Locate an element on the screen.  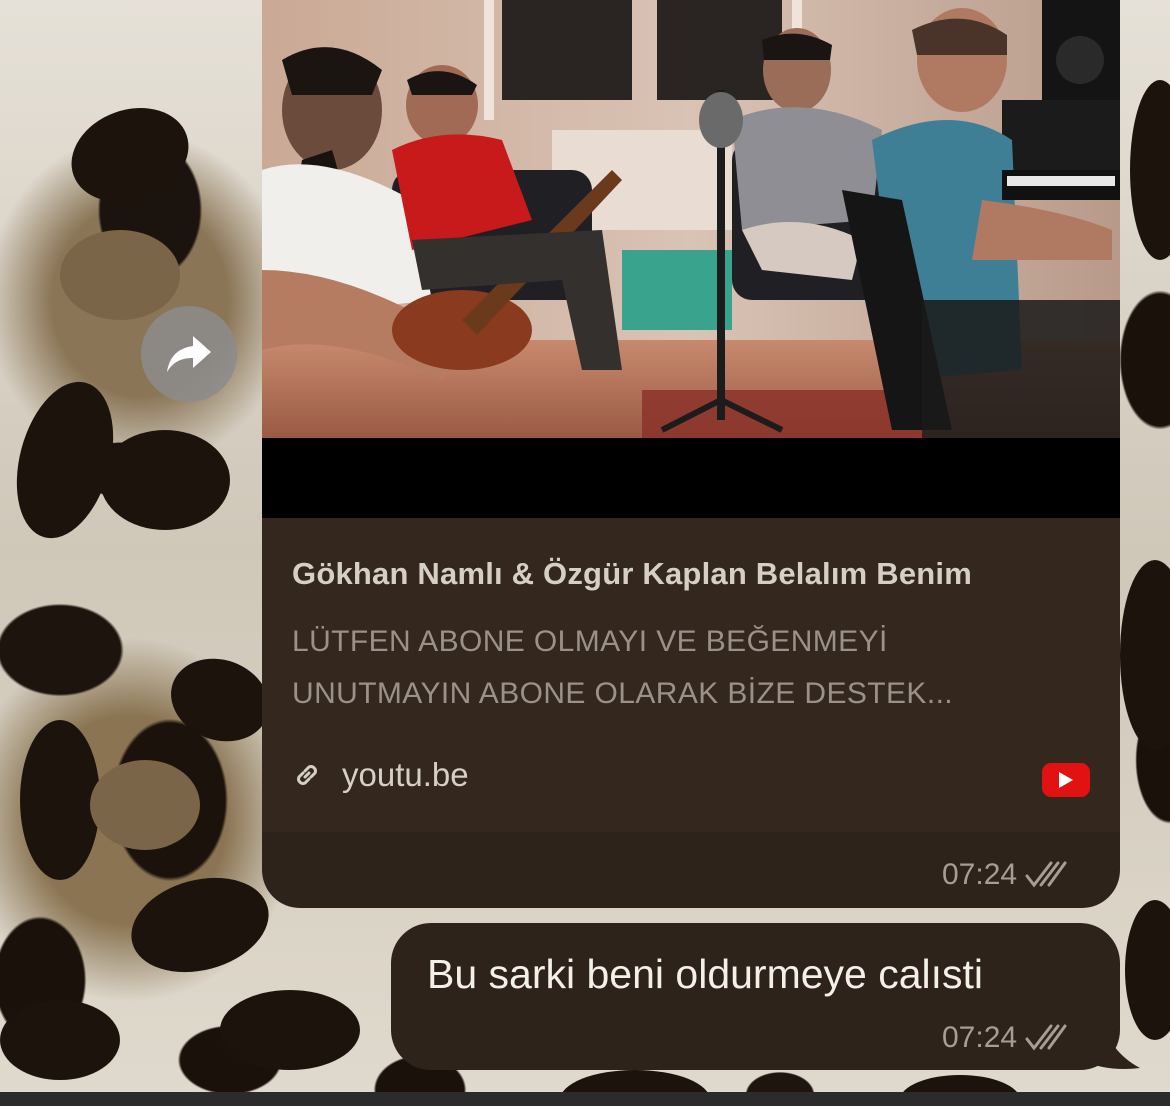
link-domain-row: youtu.be is located at coordinates (380, 775).